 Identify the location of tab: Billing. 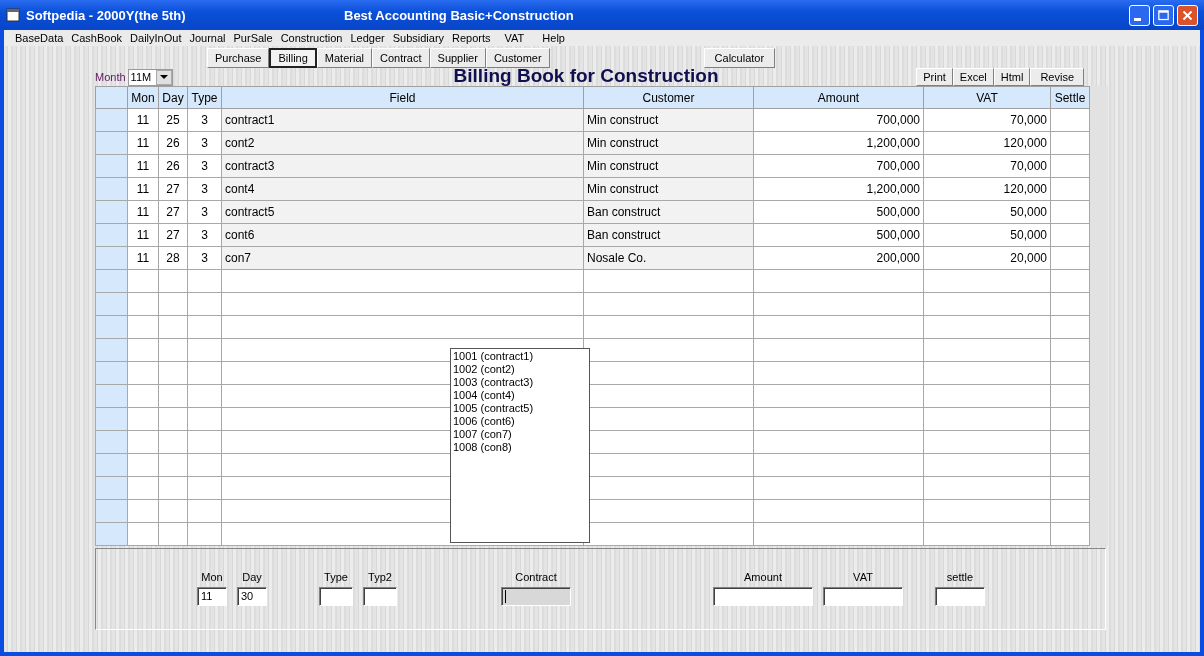
(293, 57).